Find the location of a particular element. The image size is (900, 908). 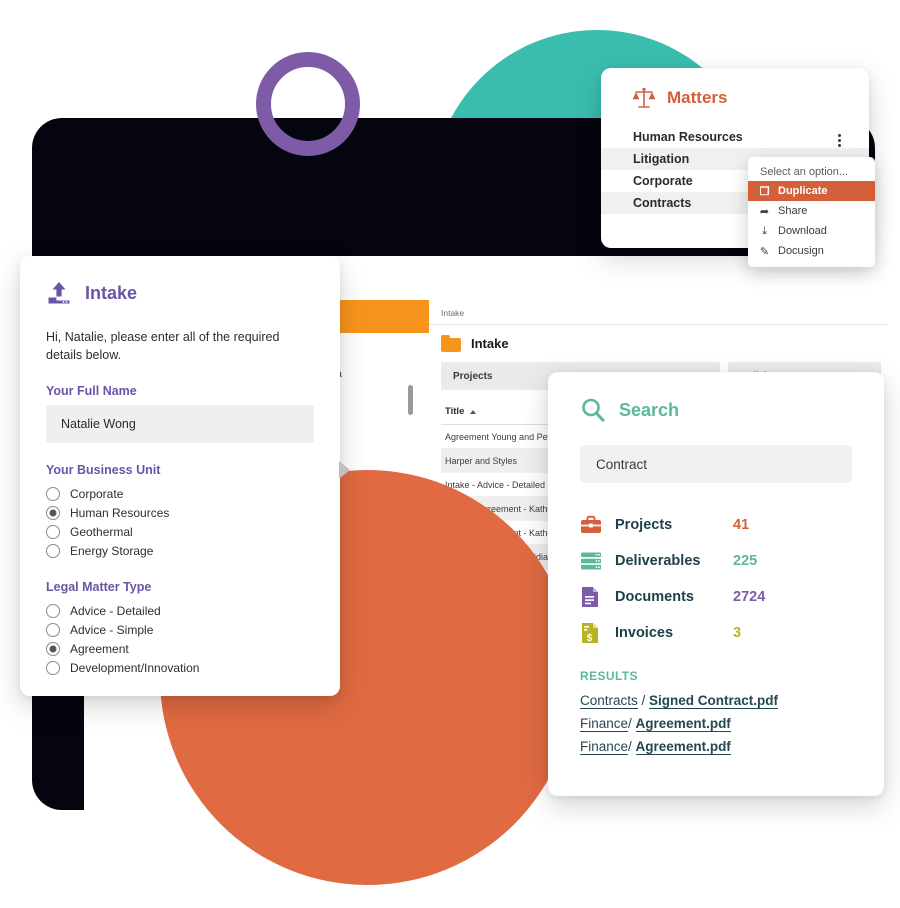

business-unit-option: Corporate is located at coordinates (180, 493).